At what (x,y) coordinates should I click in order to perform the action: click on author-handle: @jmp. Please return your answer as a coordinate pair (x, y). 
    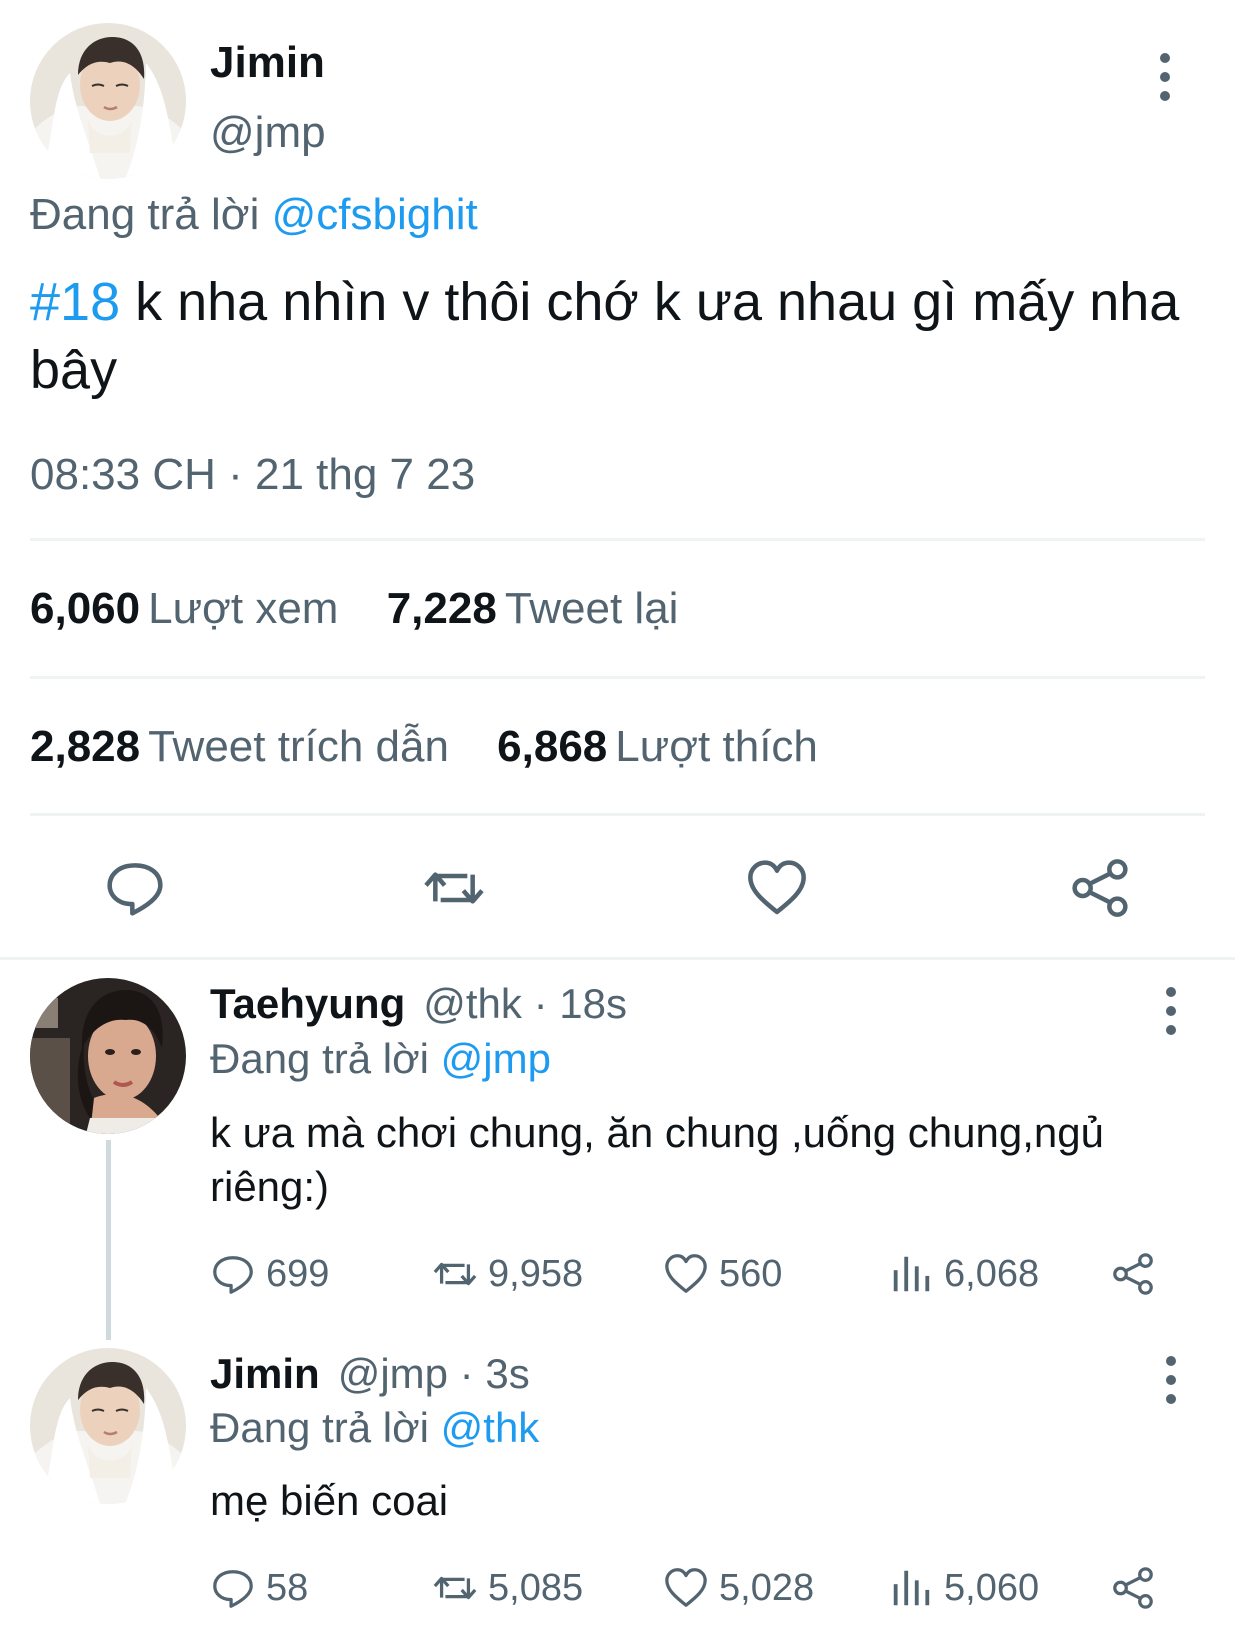
    Looking at the image, I should click on (268, 133).